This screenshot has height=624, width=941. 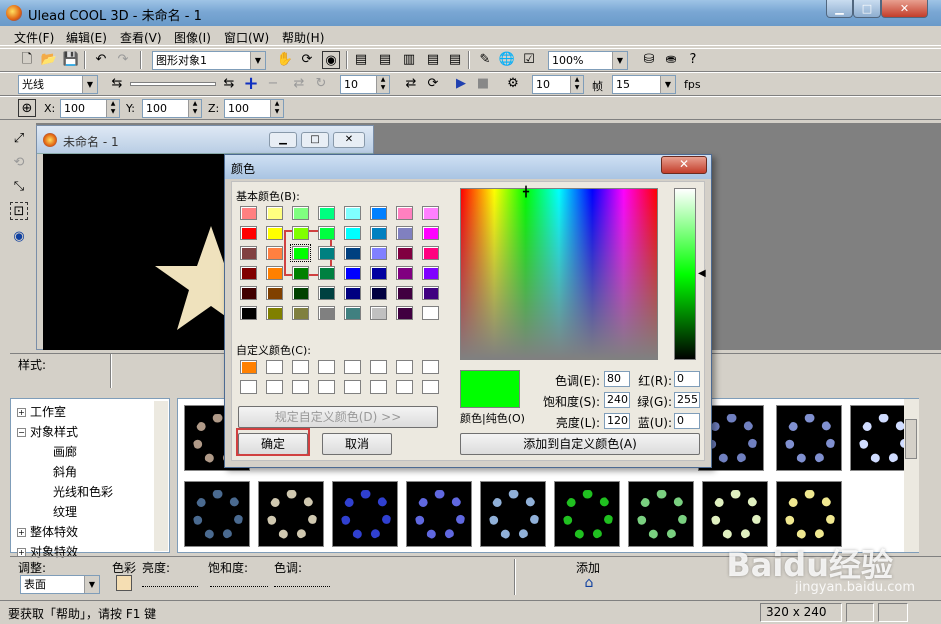 What do you see at coordinates (671, 60) in the screenshot?
I see `export-icon: ⛂` at bounding box center [671, 60].